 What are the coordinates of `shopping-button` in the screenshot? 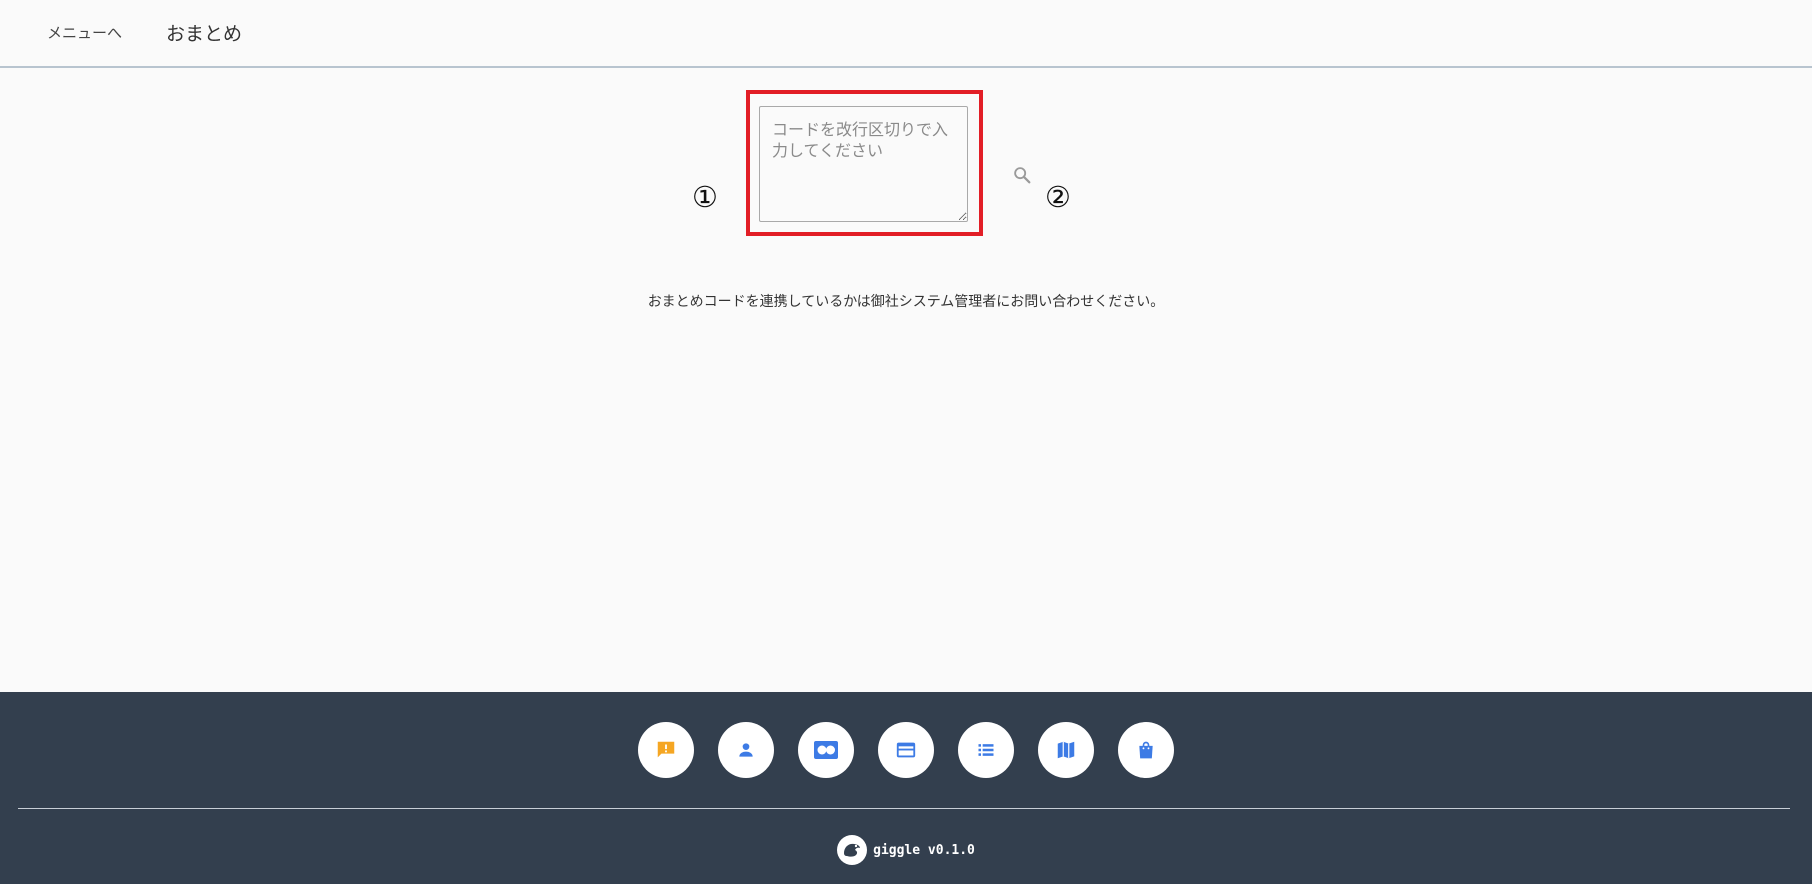 It's located at (1146, 750).